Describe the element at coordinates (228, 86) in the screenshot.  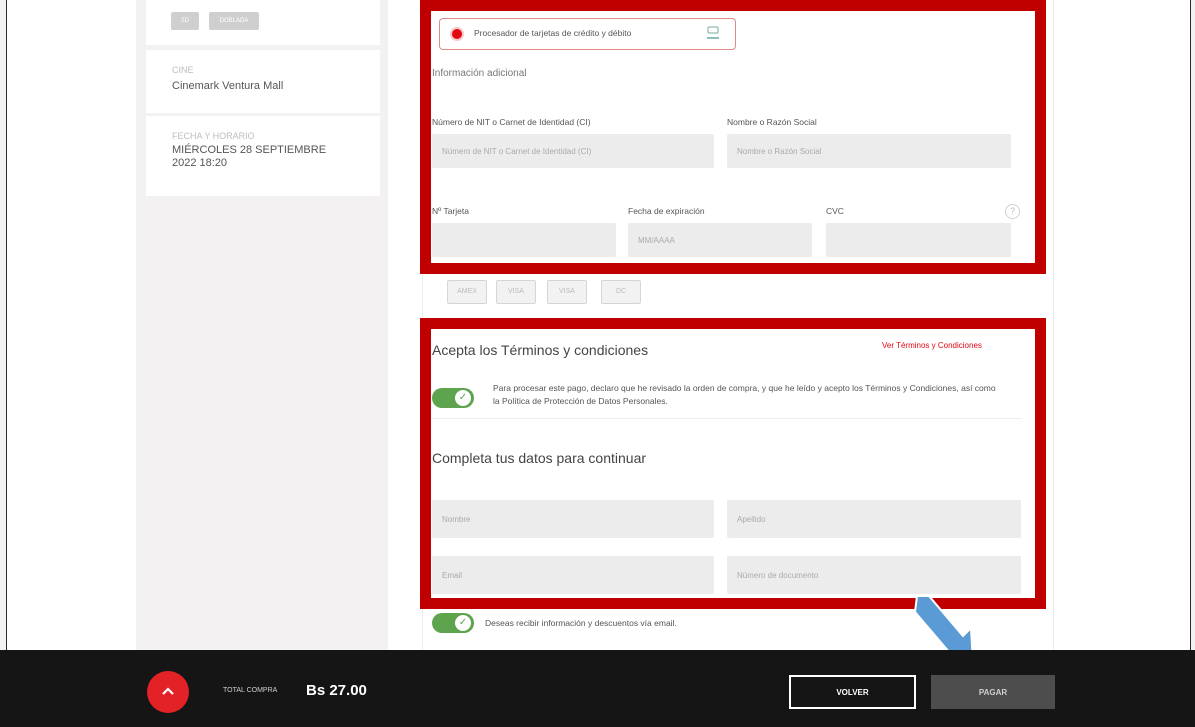
I see `cinema-value: Cinemark Ventura Mall` at that location.